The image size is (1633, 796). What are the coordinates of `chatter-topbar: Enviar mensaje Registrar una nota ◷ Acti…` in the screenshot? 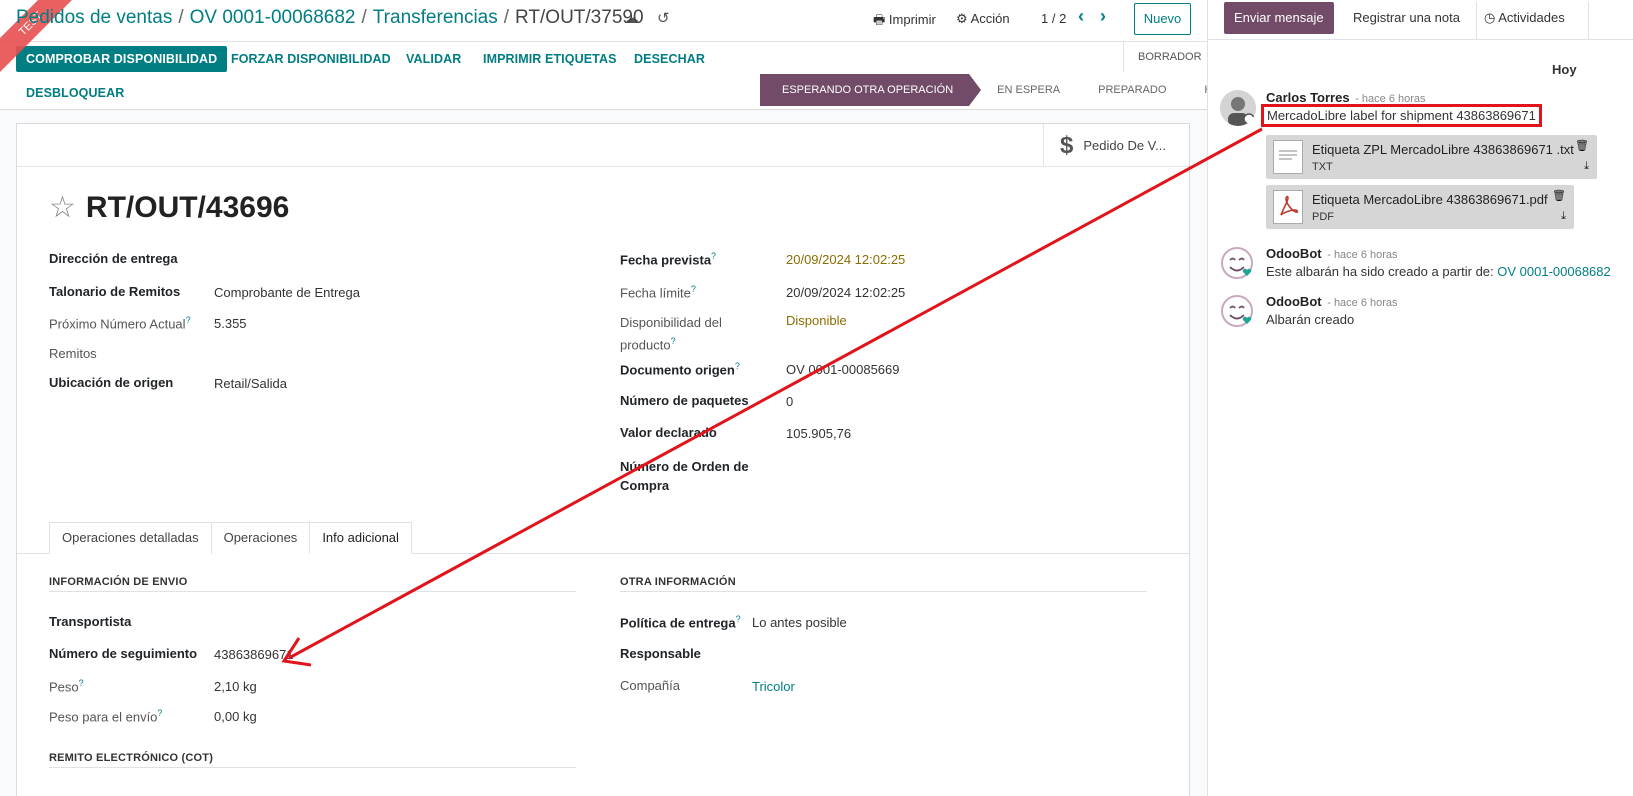 It's located at (1420, 20).